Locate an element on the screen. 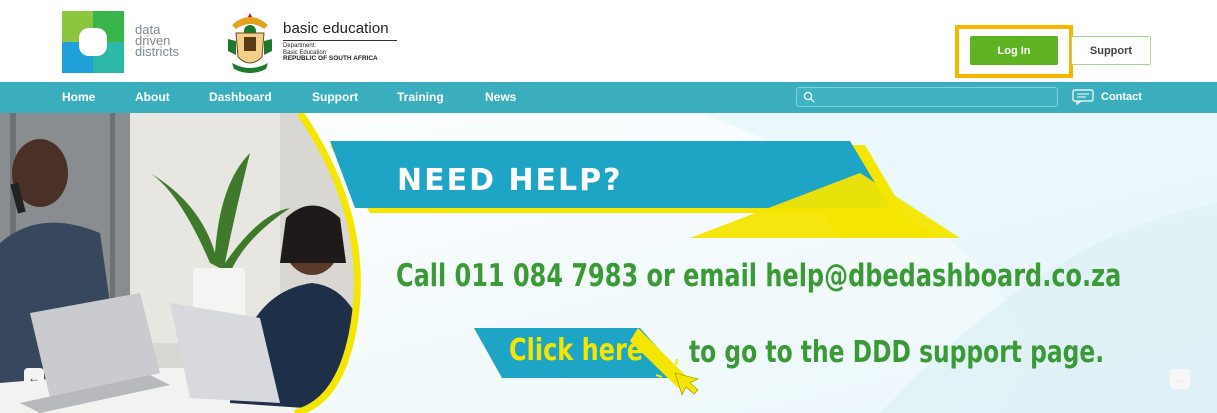  nav-item-news: News is located at coordinates (500, 97).